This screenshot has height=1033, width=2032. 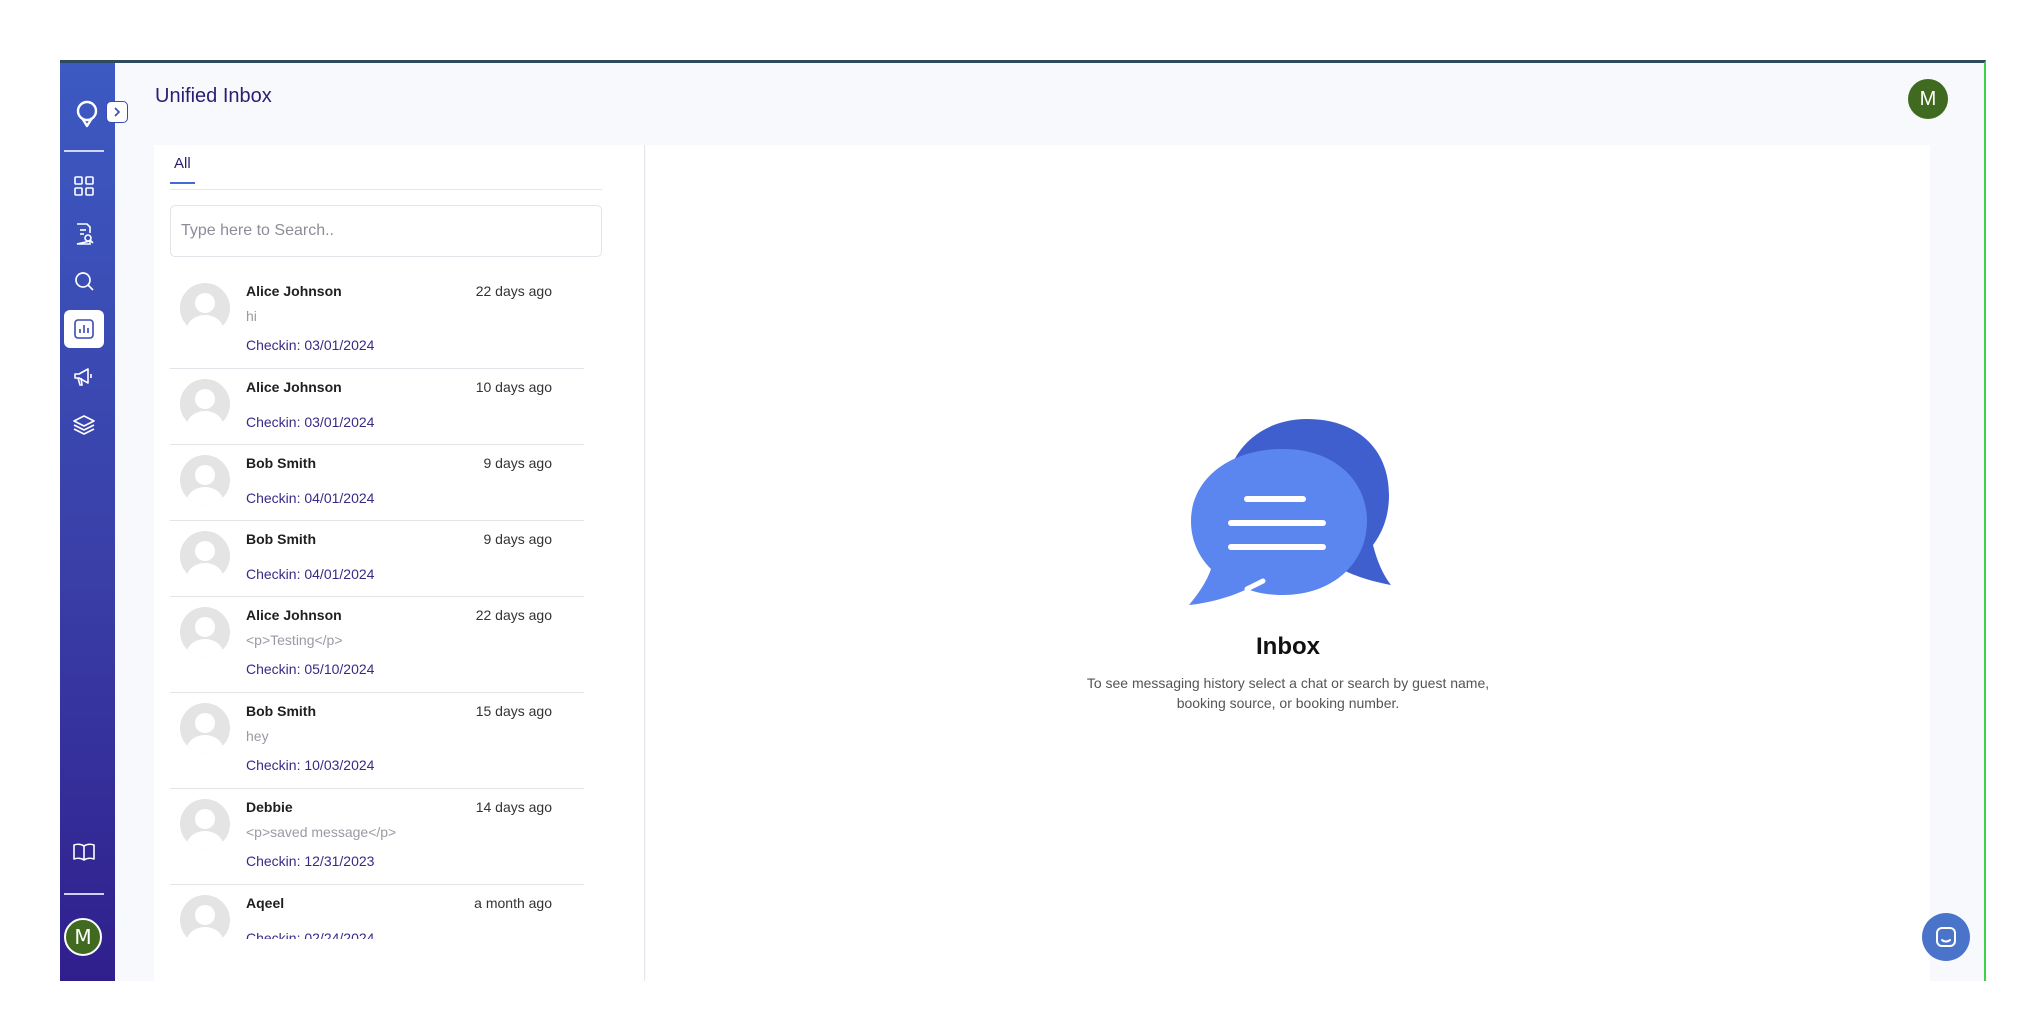 I want to click on bar-chart-icon, so click(x=84, y=329).